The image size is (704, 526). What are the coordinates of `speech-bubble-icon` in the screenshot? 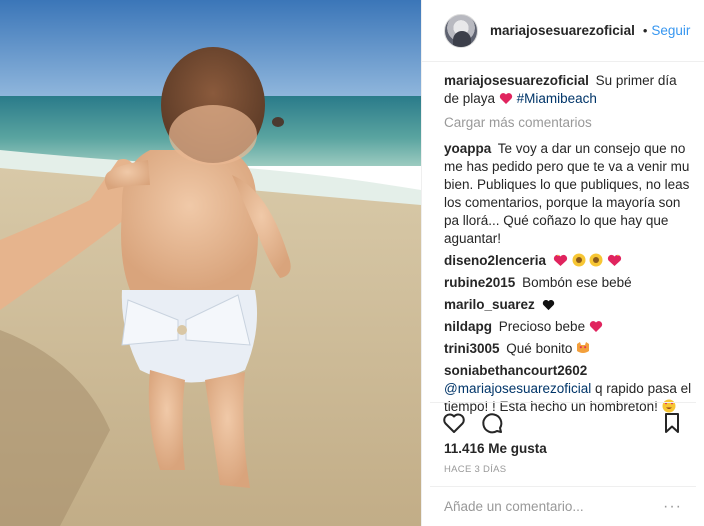 It's located at (492, 423).